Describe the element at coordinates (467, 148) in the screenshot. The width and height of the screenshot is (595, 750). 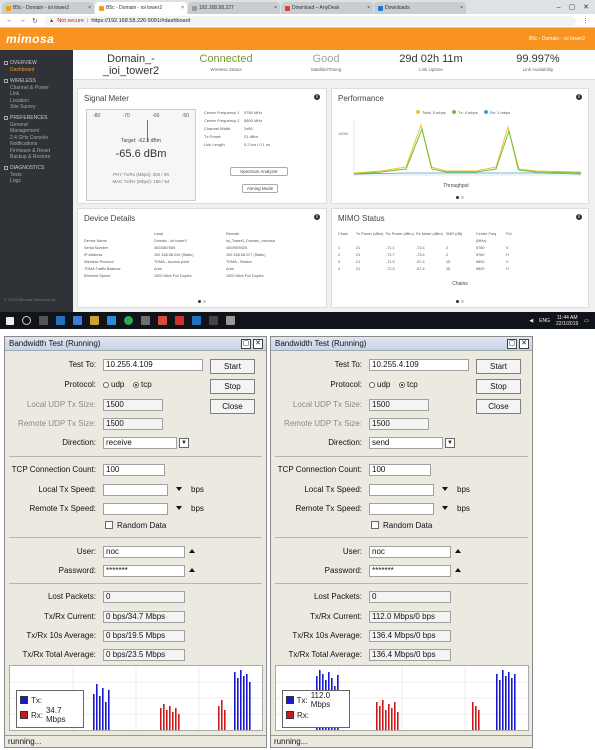
I see `series-total` at that location.